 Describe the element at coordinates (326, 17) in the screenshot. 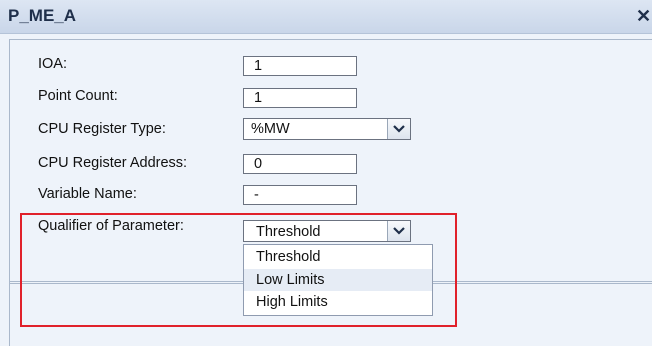

I see `title-bar: P_ME_A ✕` at that location.